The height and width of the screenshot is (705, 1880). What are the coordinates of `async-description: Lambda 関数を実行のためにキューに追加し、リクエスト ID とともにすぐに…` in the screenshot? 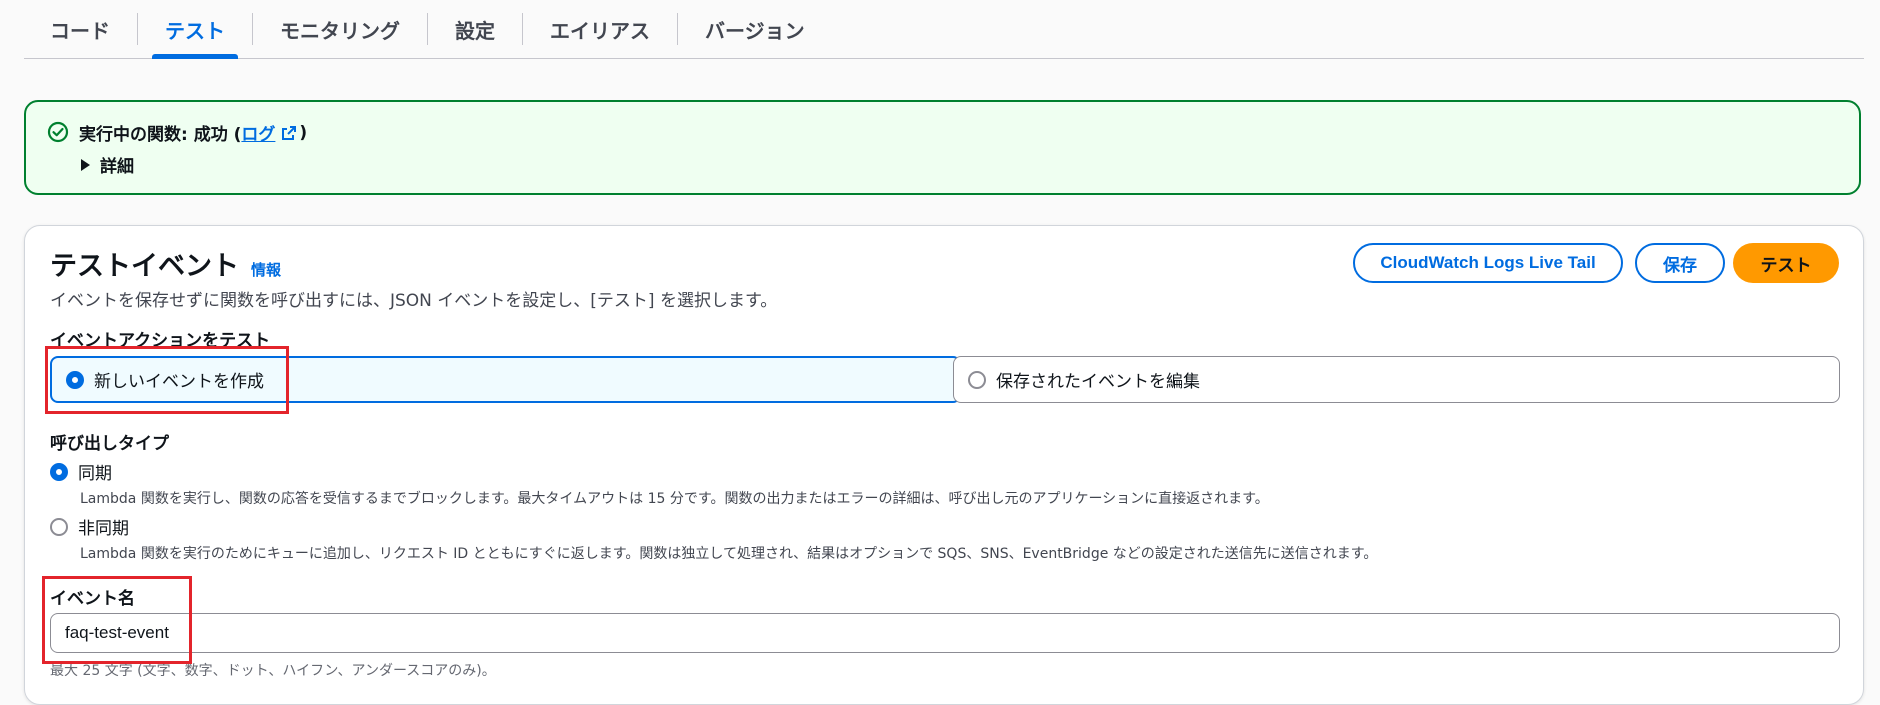 It's located at (729, 554).